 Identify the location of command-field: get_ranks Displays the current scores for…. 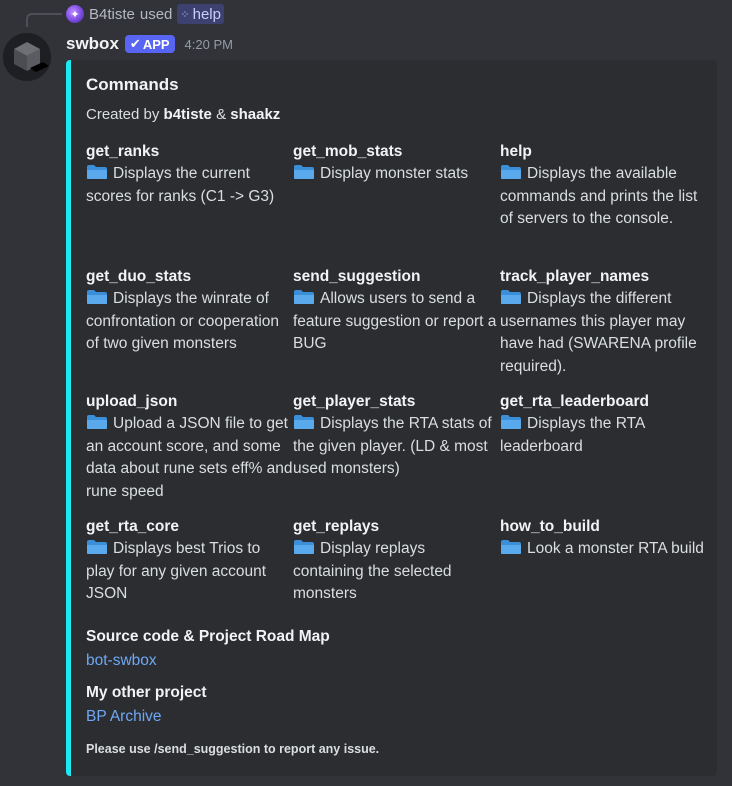
(189, 203).